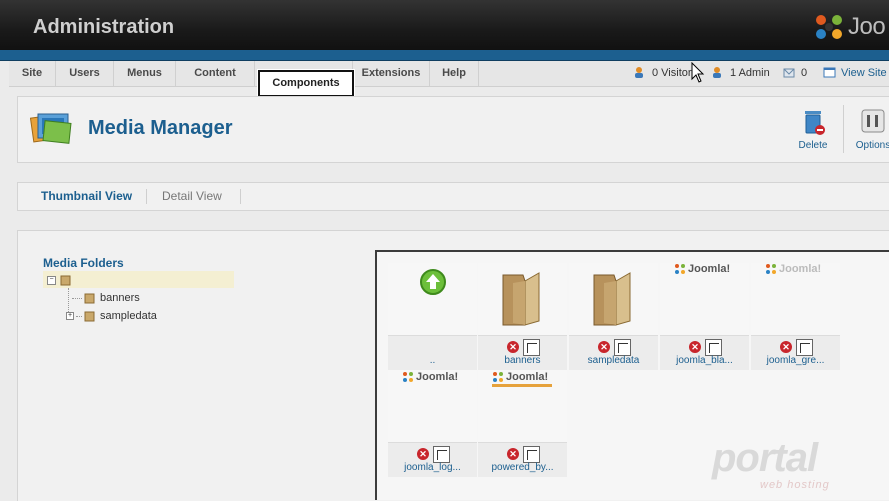 Image resolution: width=889 pixels, height=501 pixels. I want to click on admin-header: Administration Joo, so click(444, 25).